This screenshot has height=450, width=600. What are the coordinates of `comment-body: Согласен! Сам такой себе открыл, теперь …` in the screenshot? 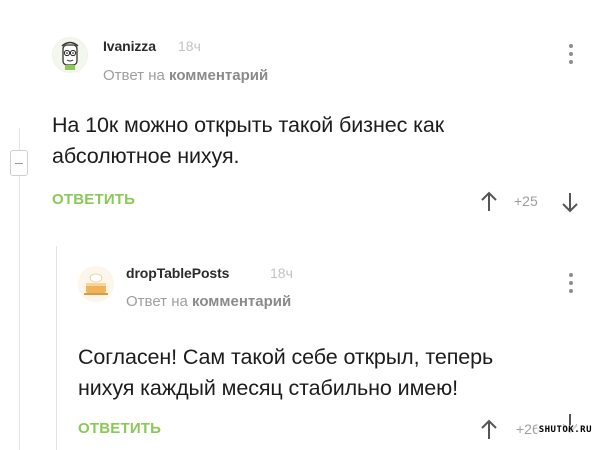 It's located at (285, 373).